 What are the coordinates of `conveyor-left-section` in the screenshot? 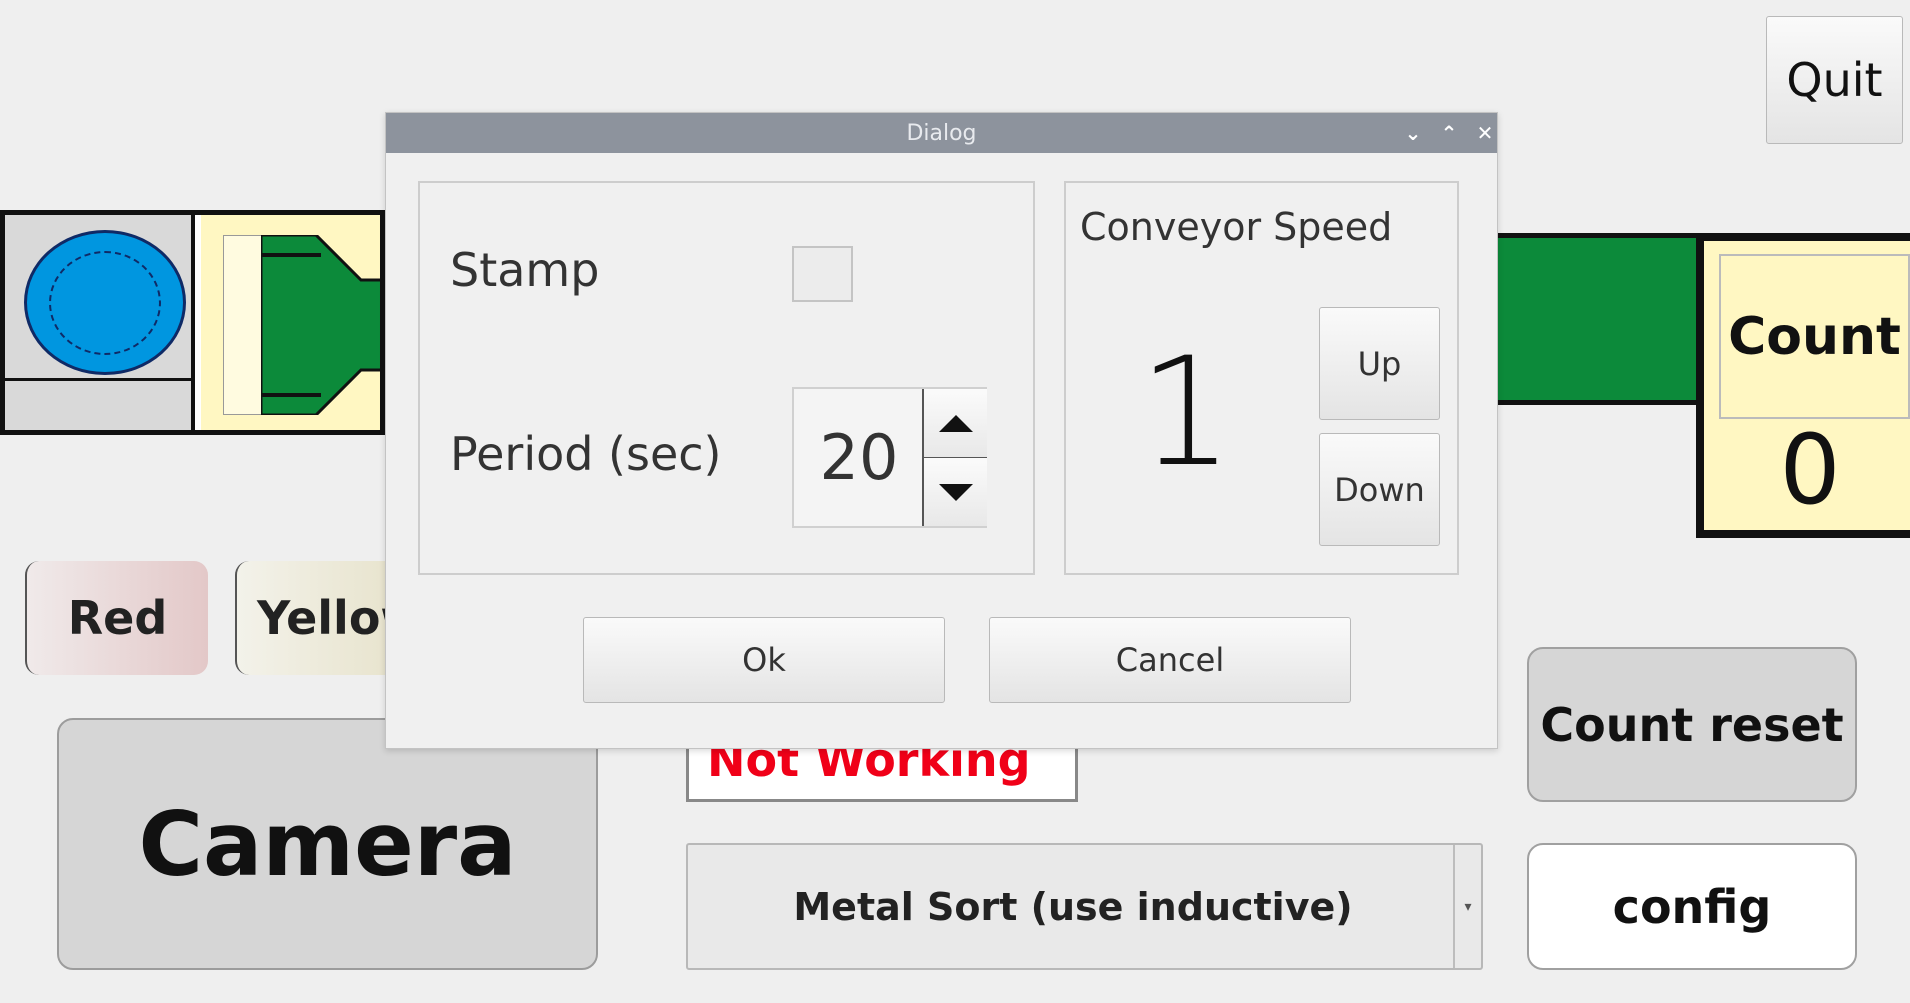 It's located at (192, 322).